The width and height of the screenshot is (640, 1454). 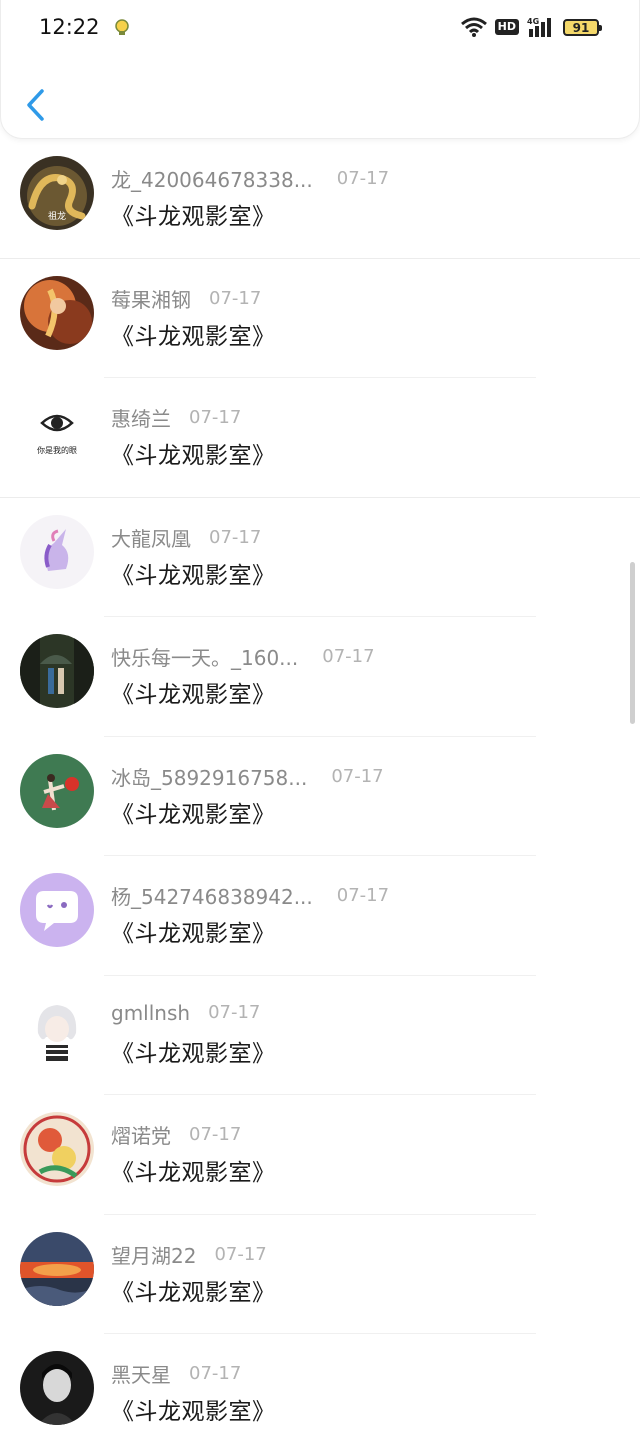 What do you see at coordinates (141, 1134) in the screenshot?
I see `username: 熠诺党` at bounding box center [141, 1134].